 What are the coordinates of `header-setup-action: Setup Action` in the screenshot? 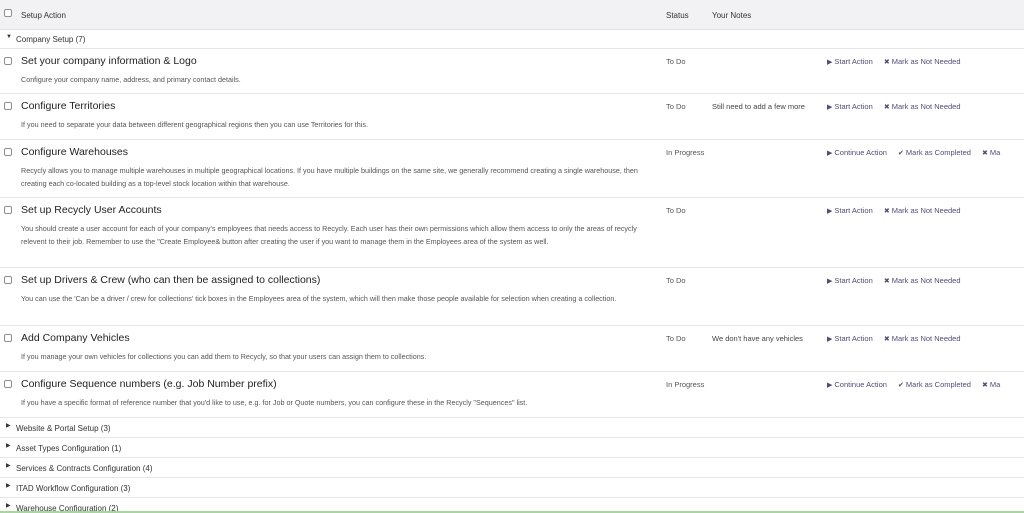 It's located at (43, 15).